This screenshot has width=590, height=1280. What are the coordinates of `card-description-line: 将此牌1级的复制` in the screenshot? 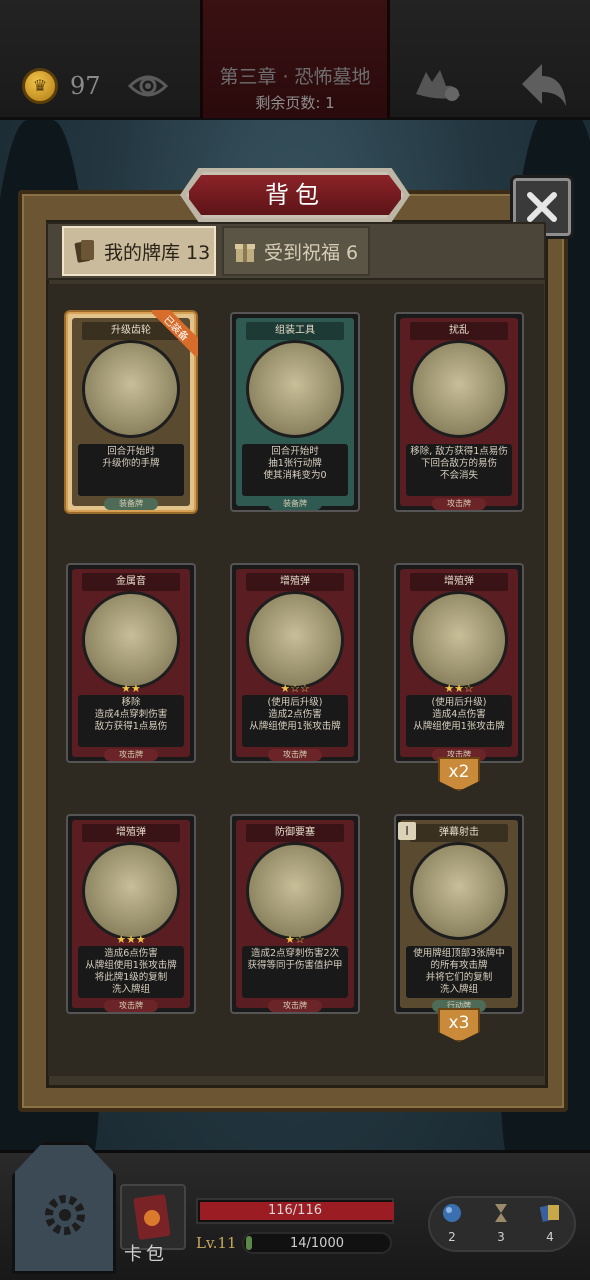 It's located at (131, 977).